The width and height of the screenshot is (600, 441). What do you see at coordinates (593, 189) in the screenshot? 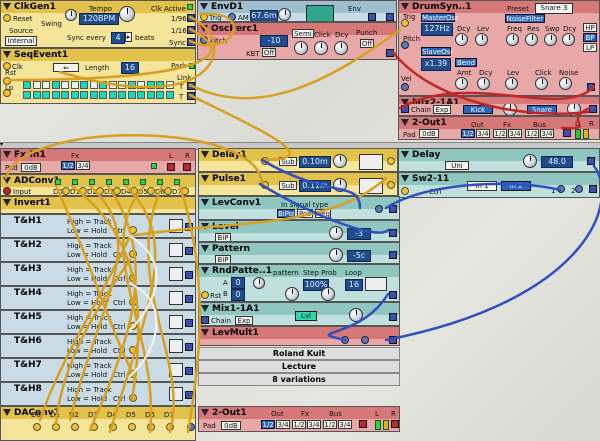
I see `sw2-output` at bounding box center [593, 189].